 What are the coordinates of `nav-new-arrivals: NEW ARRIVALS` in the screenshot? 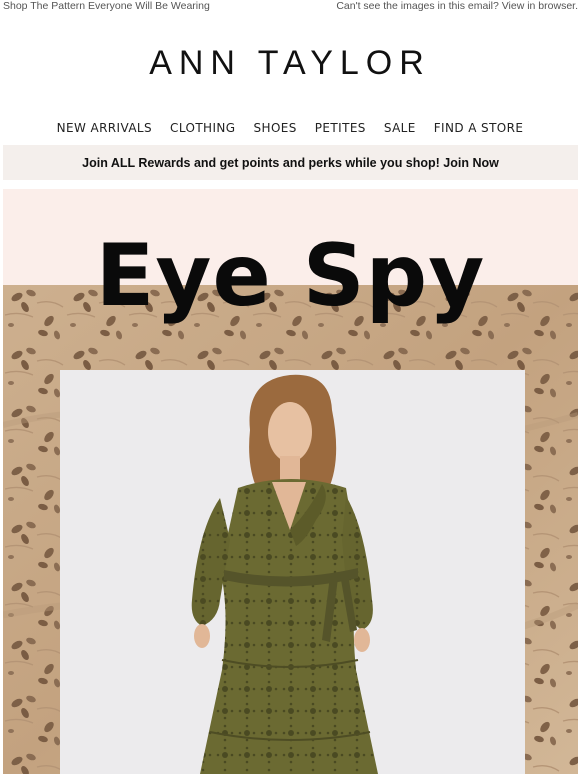 It's located at (104, 128).